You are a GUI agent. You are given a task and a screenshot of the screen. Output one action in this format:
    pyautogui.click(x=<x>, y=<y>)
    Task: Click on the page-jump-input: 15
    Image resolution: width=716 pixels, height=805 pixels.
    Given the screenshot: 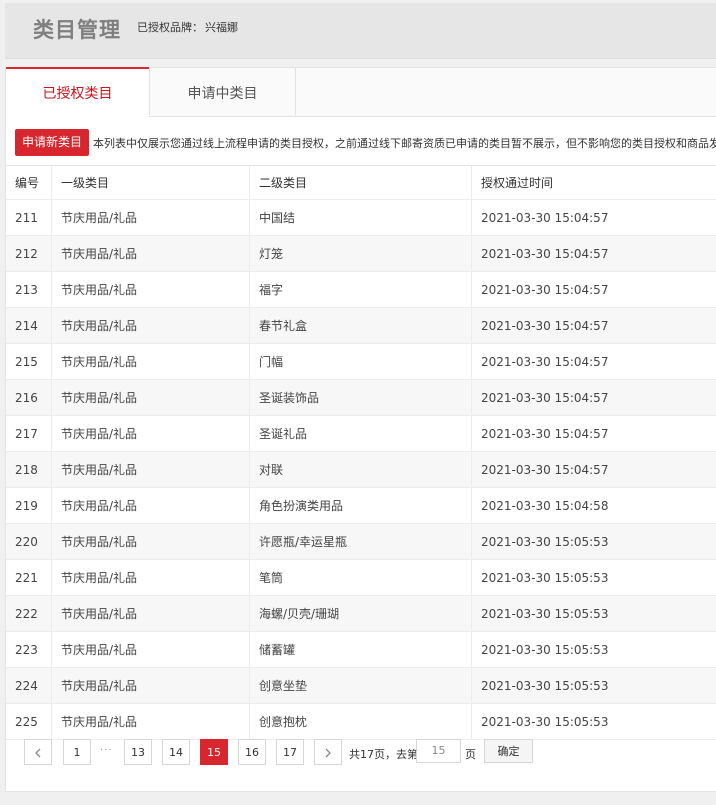 What is the action you would take?
    pyautogui.click(x=438, y=751)
    